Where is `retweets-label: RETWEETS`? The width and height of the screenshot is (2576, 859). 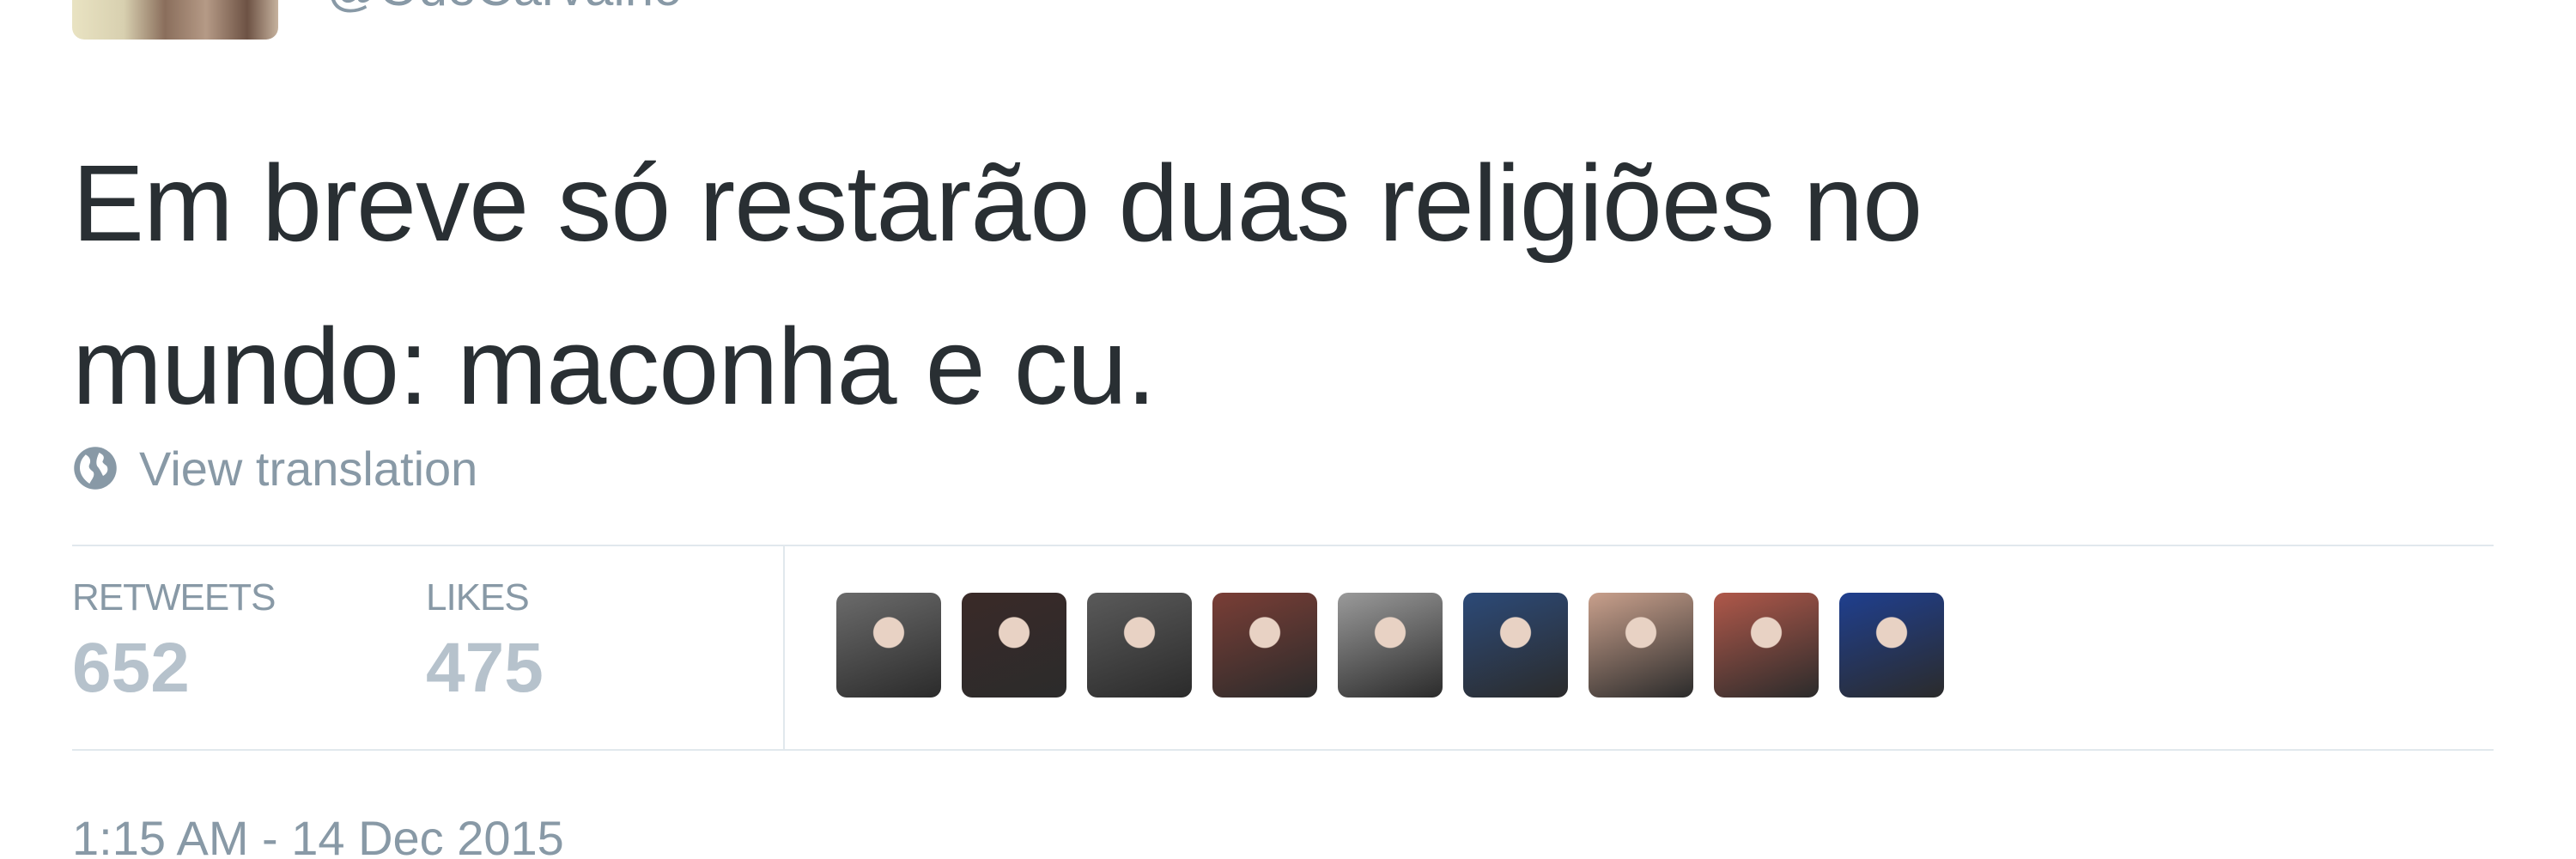 retweets-label: RETWEETS is located at coordinates (174, 597).